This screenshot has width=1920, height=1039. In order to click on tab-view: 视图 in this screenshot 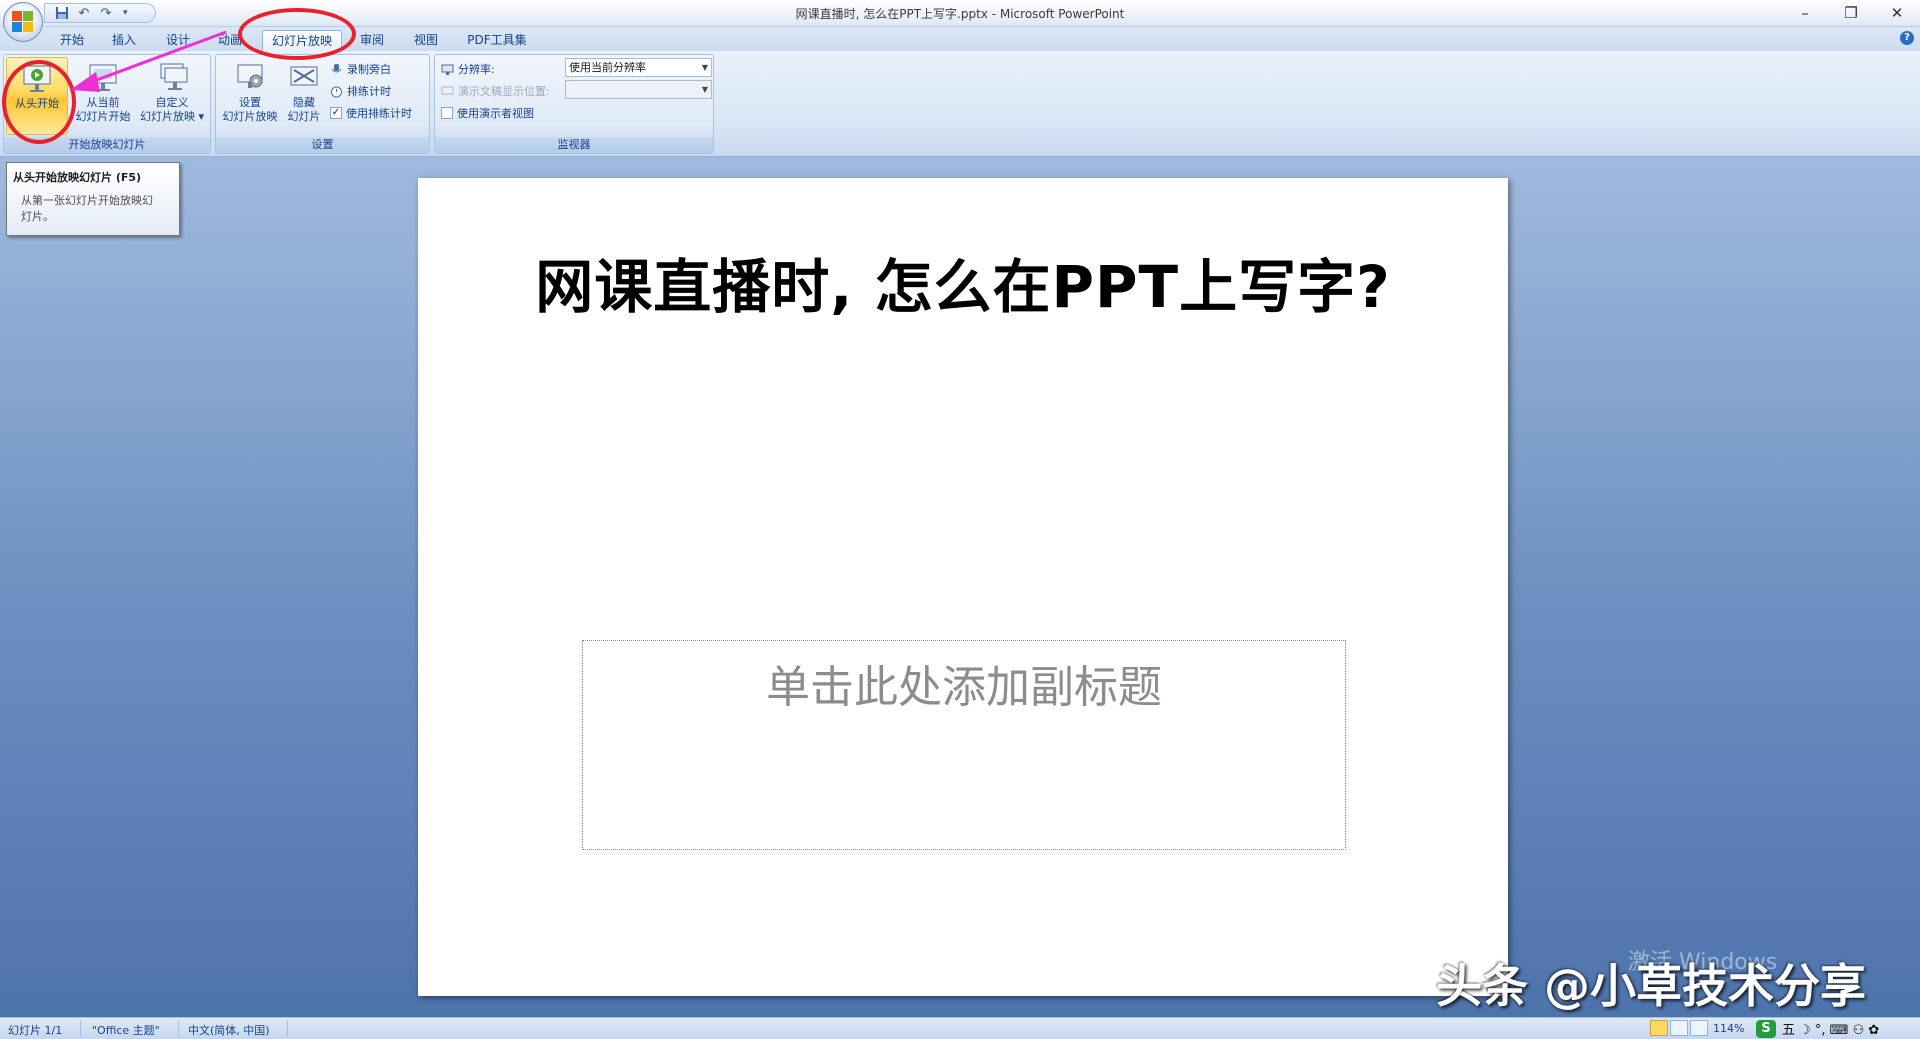, I will do `click(426, 40)`.